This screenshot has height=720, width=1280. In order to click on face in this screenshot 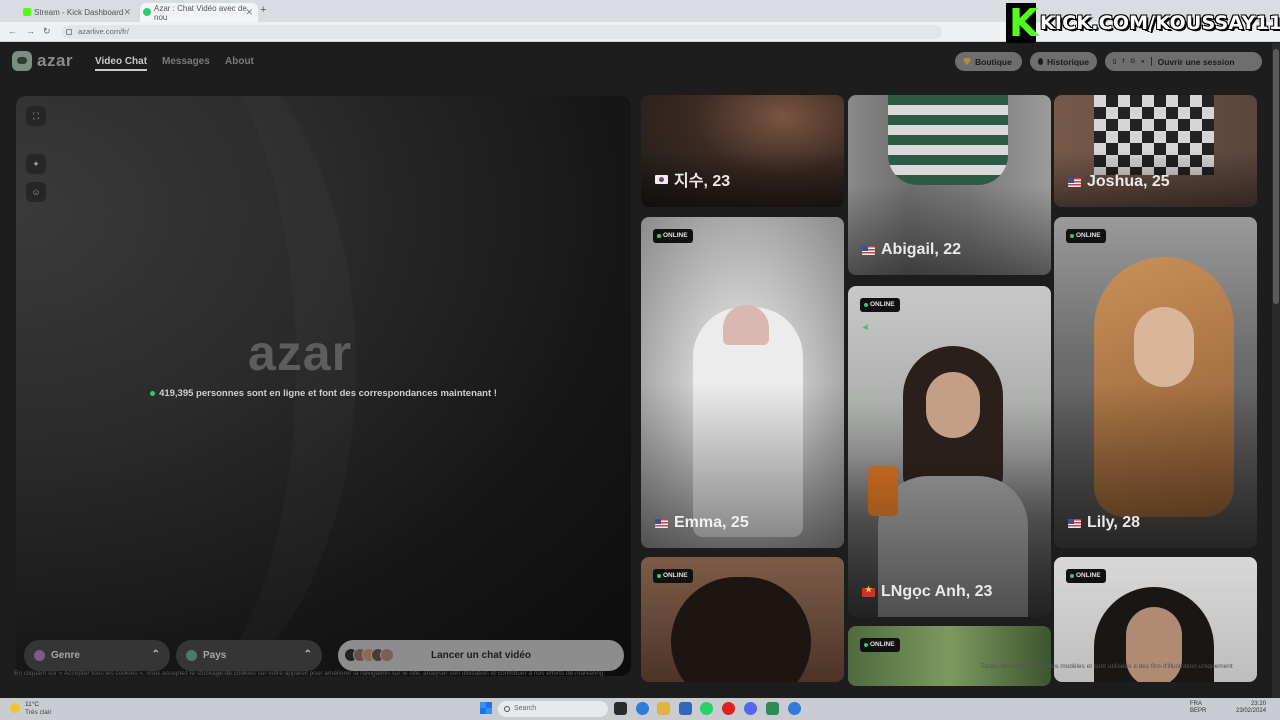, I will do `click(953, 405)`.